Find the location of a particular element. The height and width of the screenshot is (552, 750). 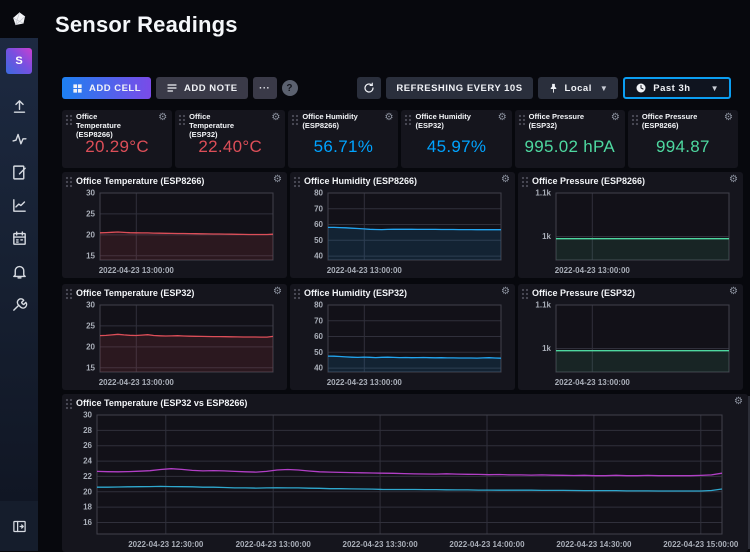

nav-settings is located at coordinates (19, 304).